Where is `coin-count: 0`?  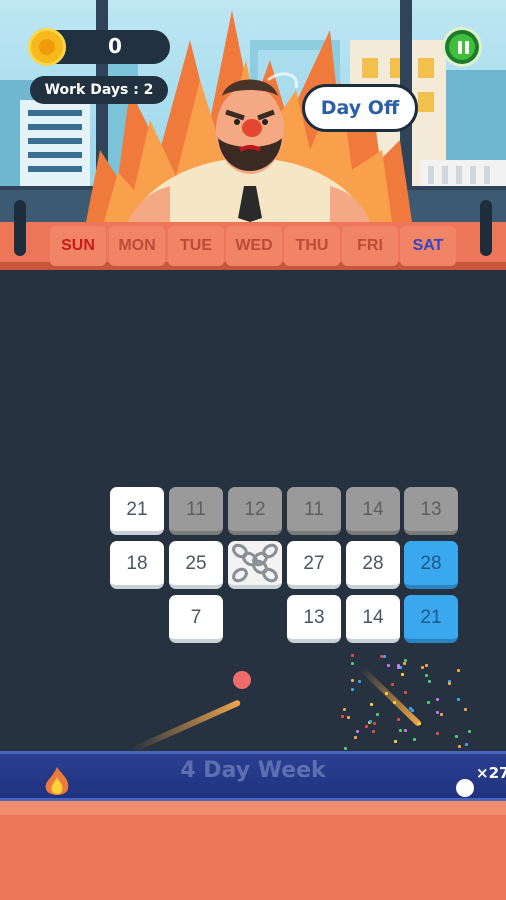 coin-count: 0 is located at coordinates (115, 46).